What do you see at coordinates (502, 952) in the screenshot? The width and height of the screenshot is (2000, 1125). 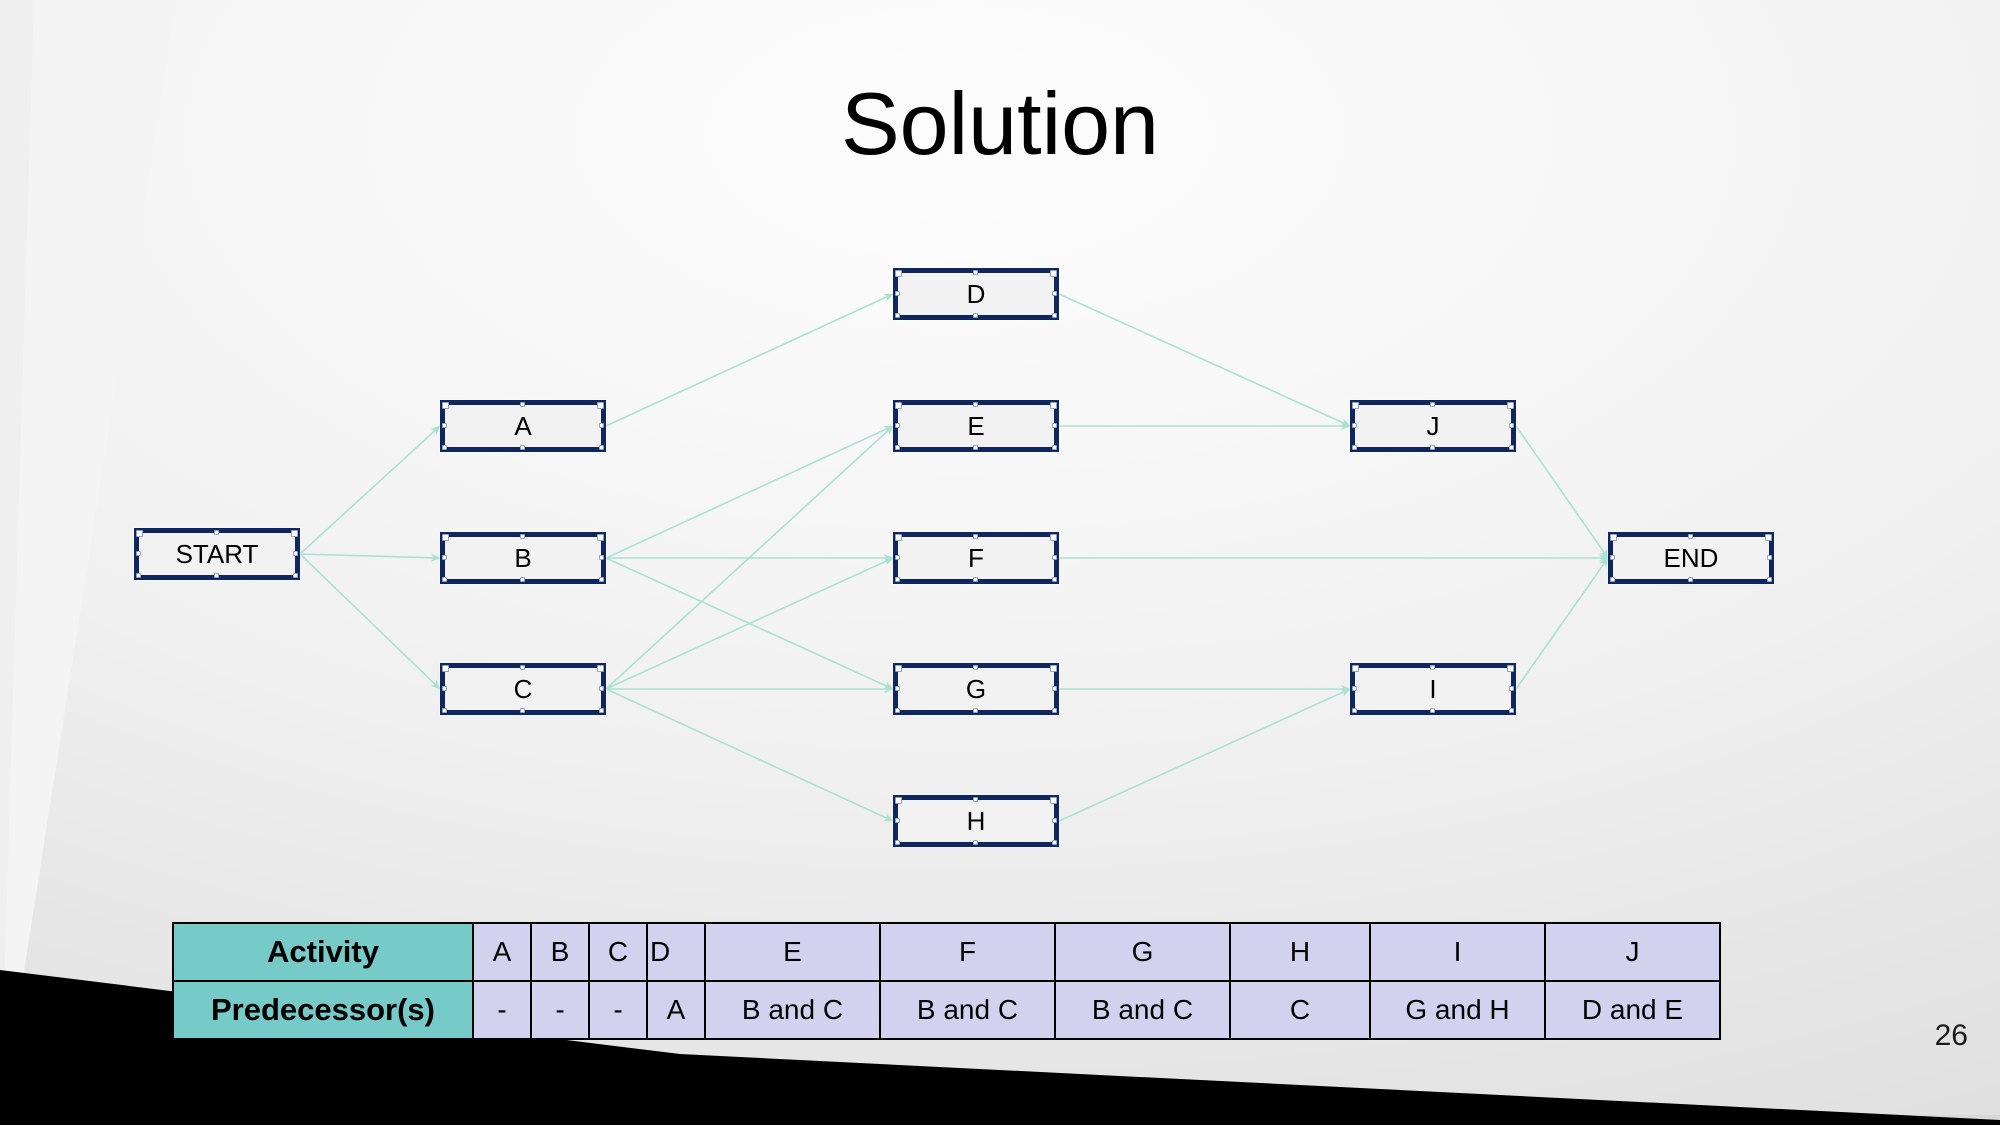 I see `cell-activity-a: A` at bounding box center [502, 952].